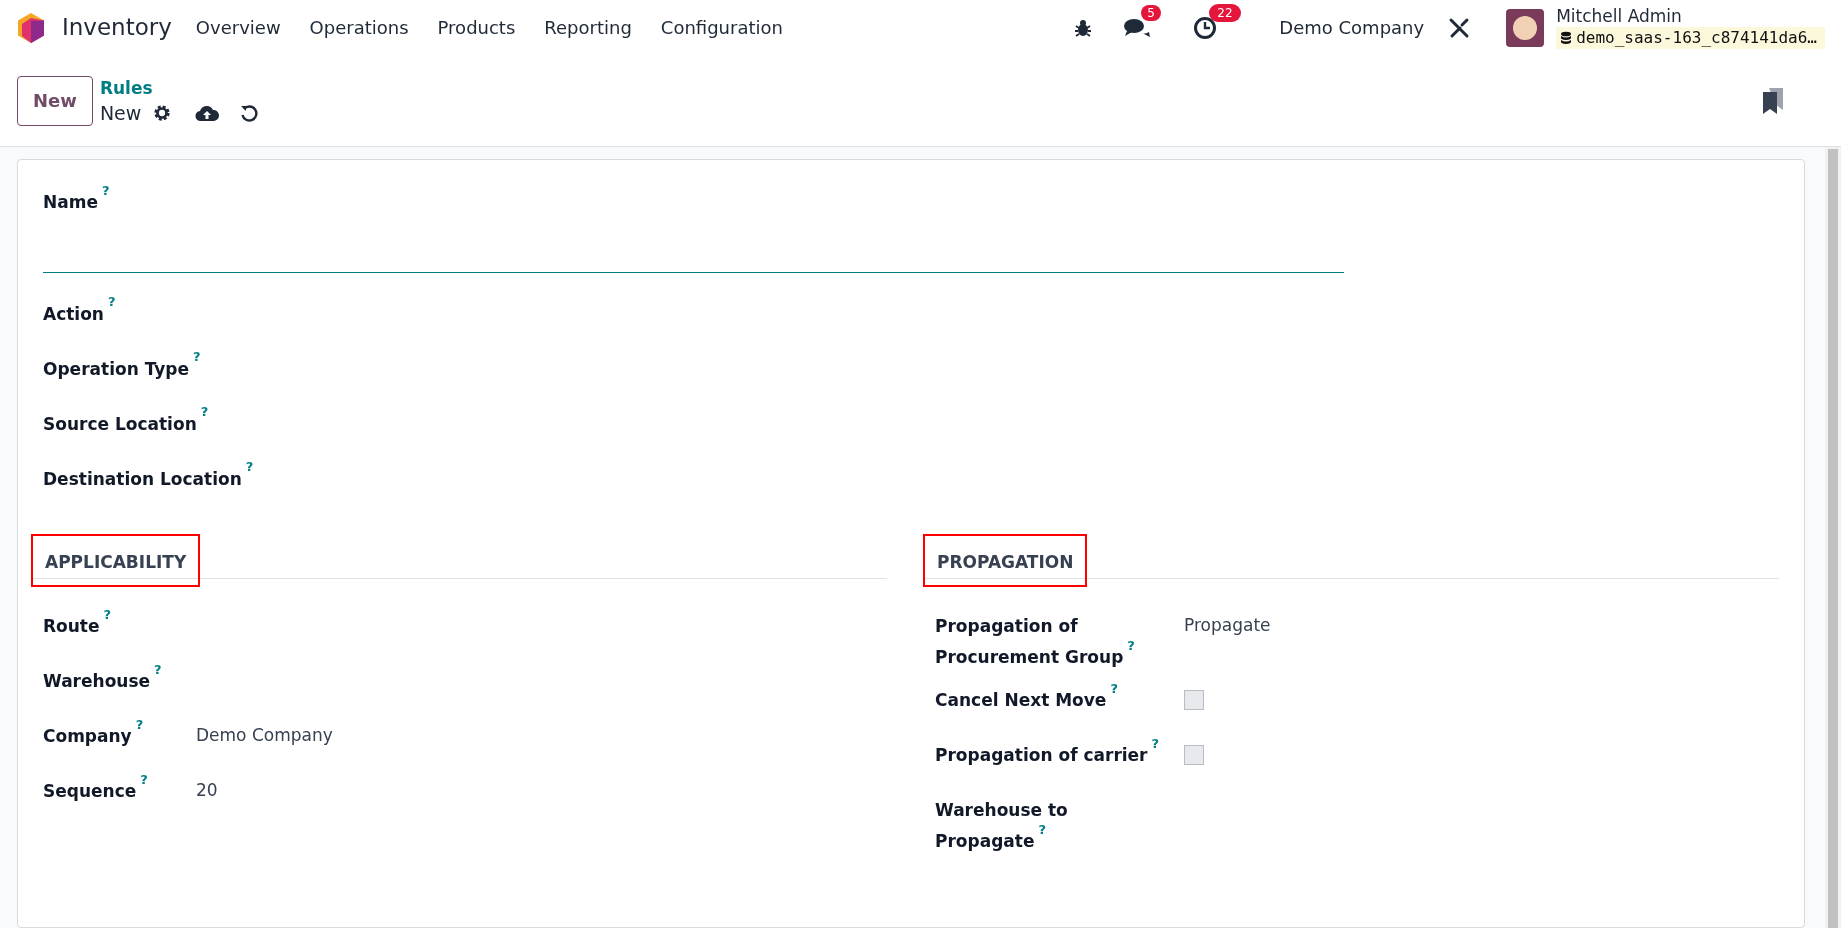 This screenshot has height=928, width=1841. What do you see at coordinates (1566, 38) in the screenshot?
I see `database-icon` at bounding box center [1566, 38].